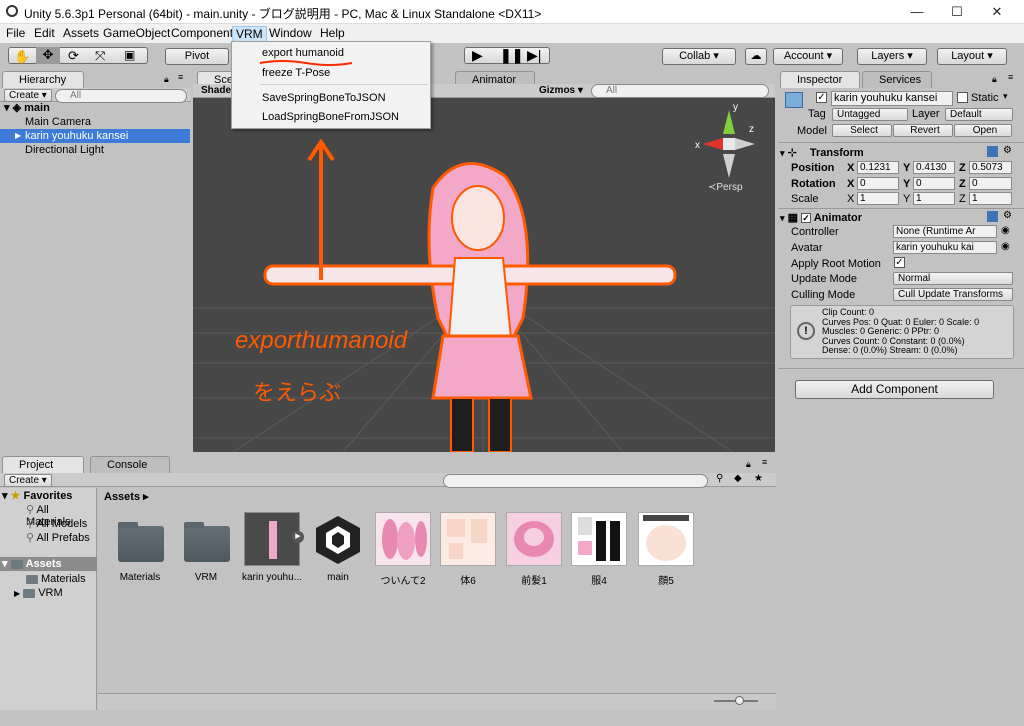  Describe the element at coordinates (202, 34) in the screenshot. I see `menu-component: Component` at that location.